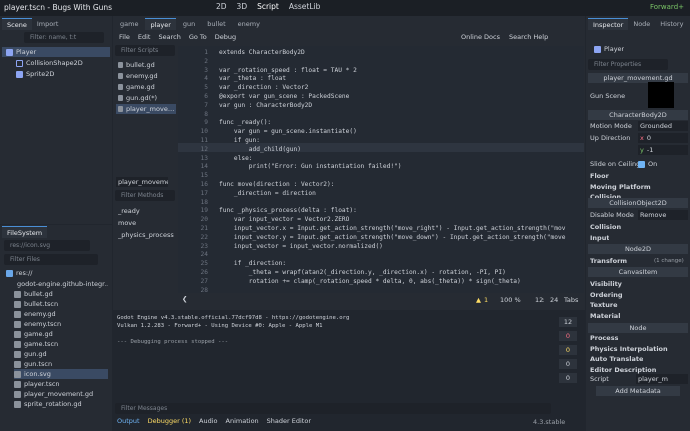 The height and width of the screenshot is (431, 690). I want to click on menu-search: Search, so click(169, 37).